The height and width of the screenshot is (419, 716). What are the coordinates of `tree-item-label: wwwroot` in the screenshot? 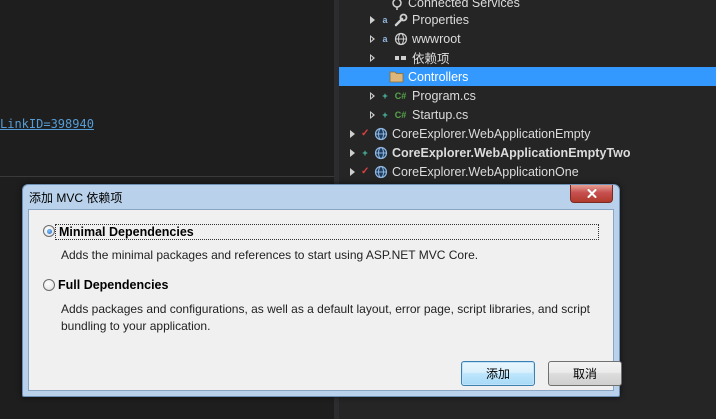 It's located at (436, 38).